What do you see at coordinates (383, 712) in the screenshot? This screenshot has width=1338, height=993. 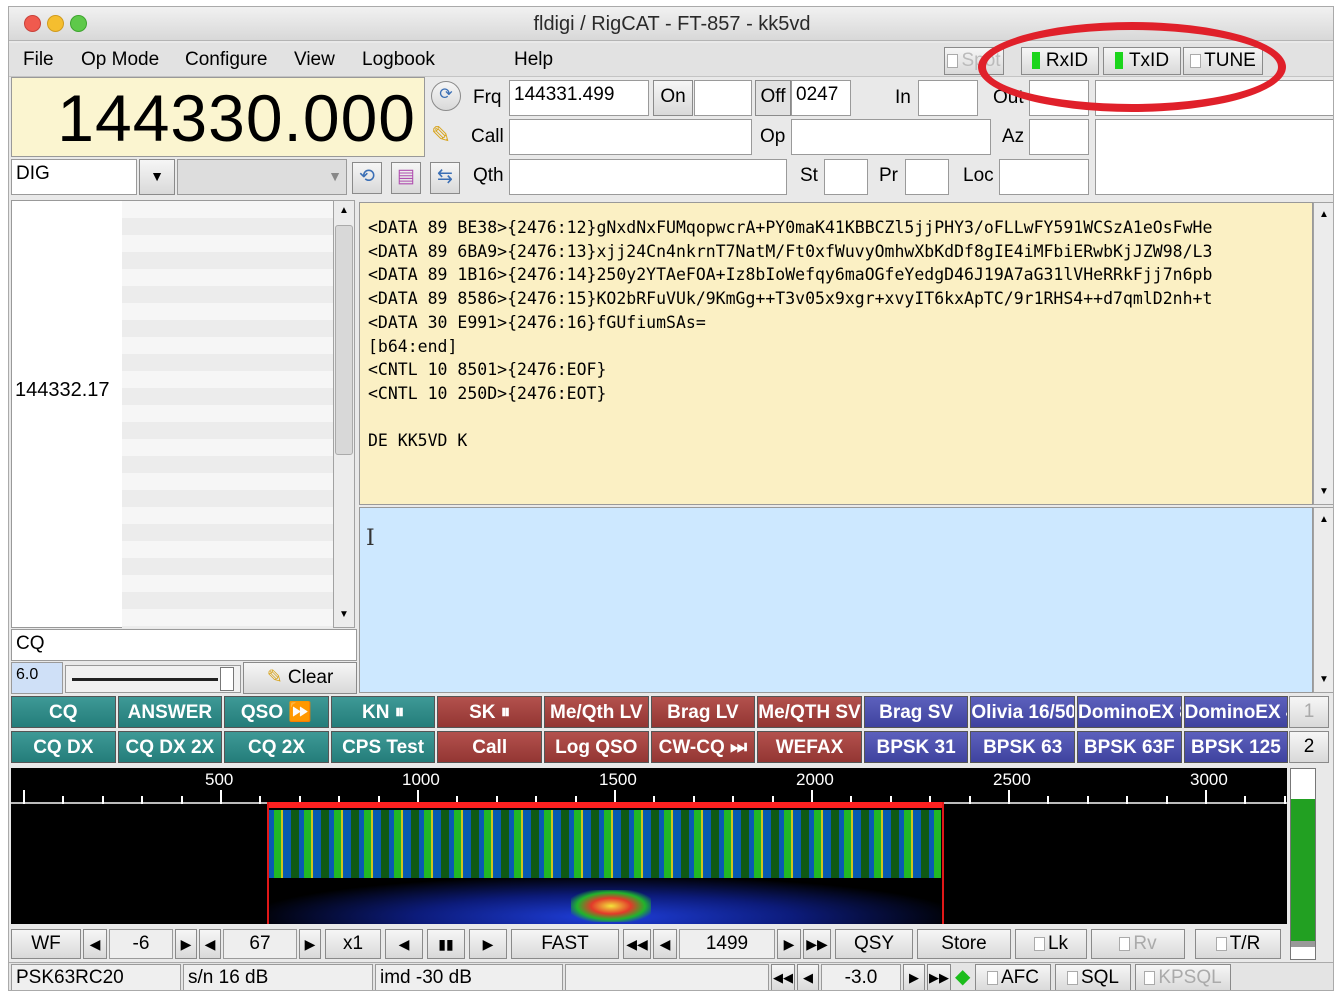 I see `macro-button: KN ⏸` at bounding box center [383, 712].